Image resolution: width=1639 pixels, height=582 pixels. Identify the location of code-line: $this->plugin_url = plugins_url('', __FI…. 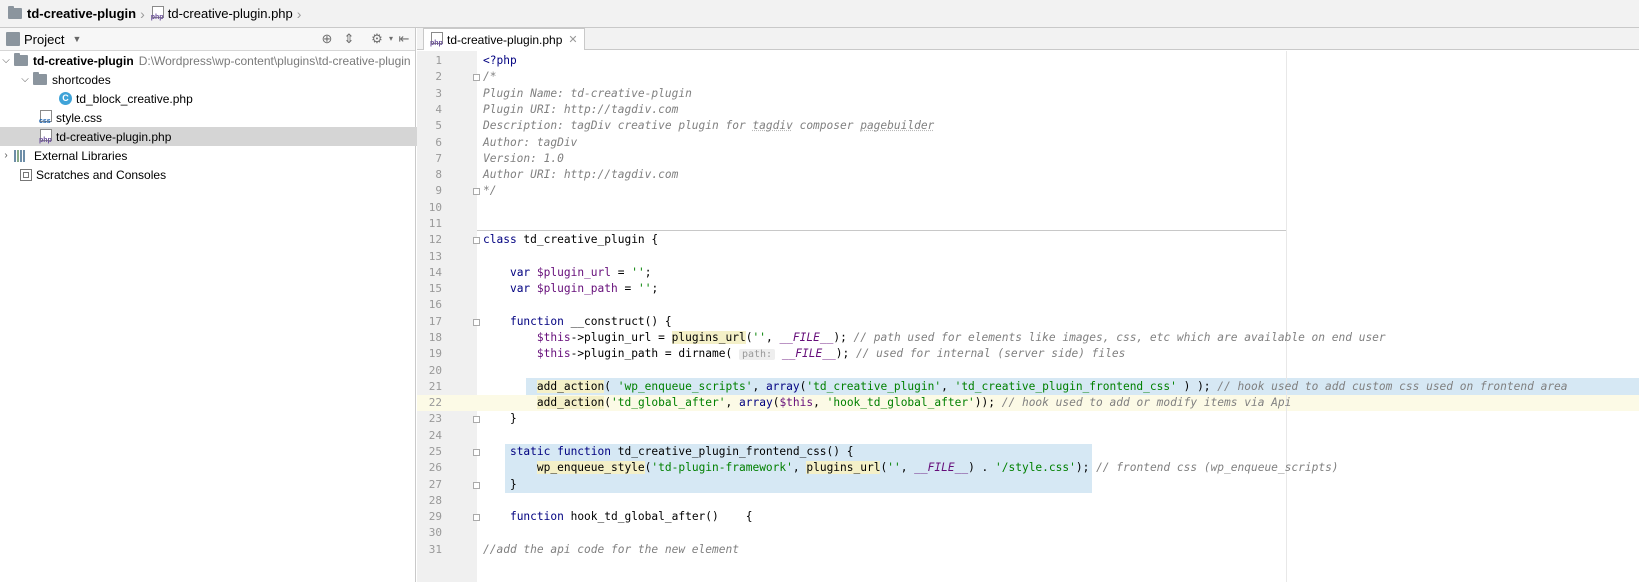
(961, 337).